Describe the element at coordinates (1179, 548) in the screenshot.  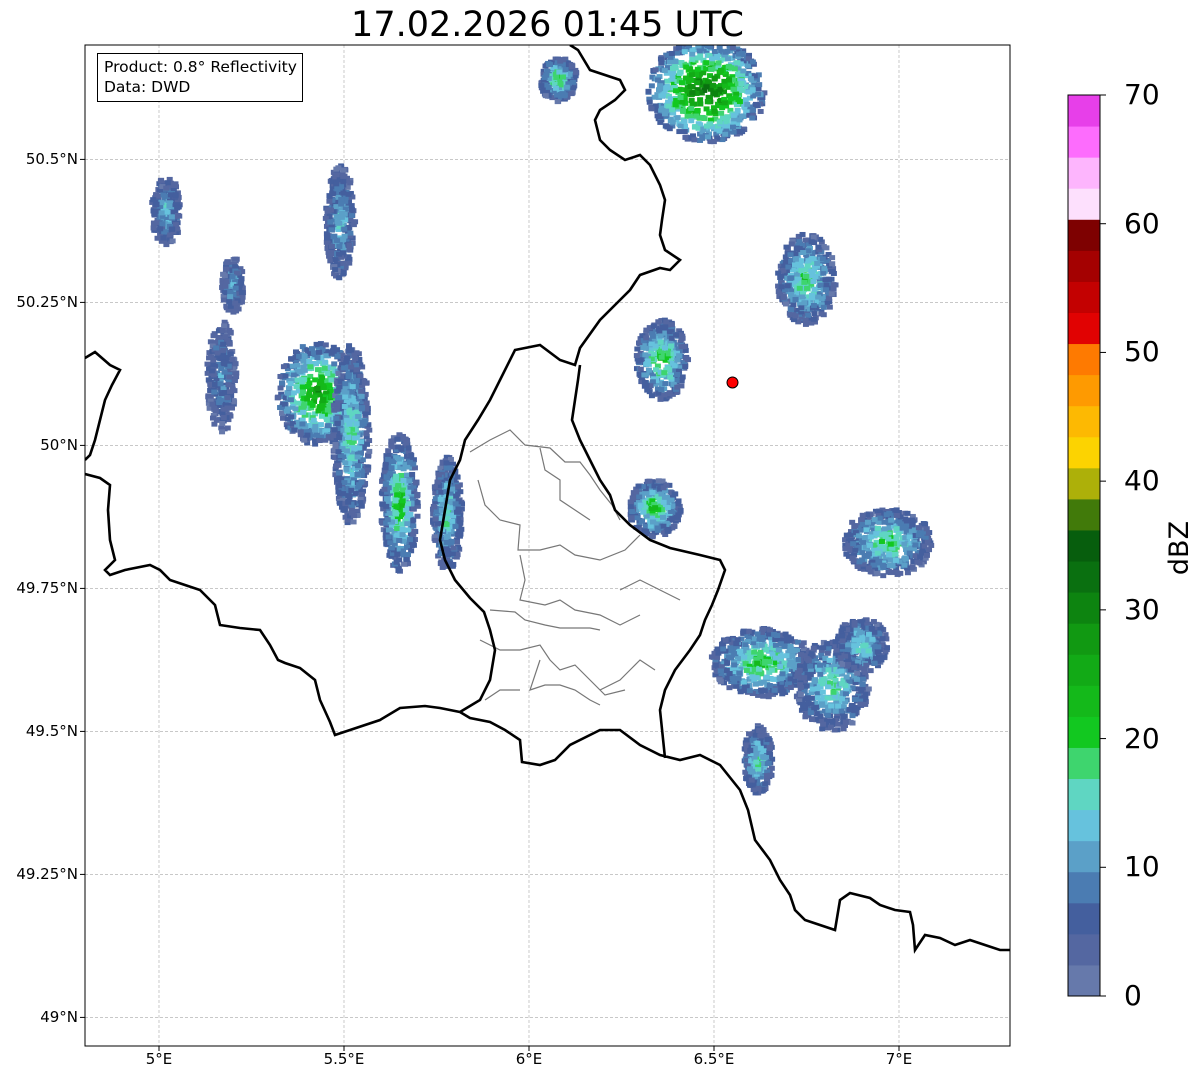
I see `colorbar-label: dBZ` at that location.